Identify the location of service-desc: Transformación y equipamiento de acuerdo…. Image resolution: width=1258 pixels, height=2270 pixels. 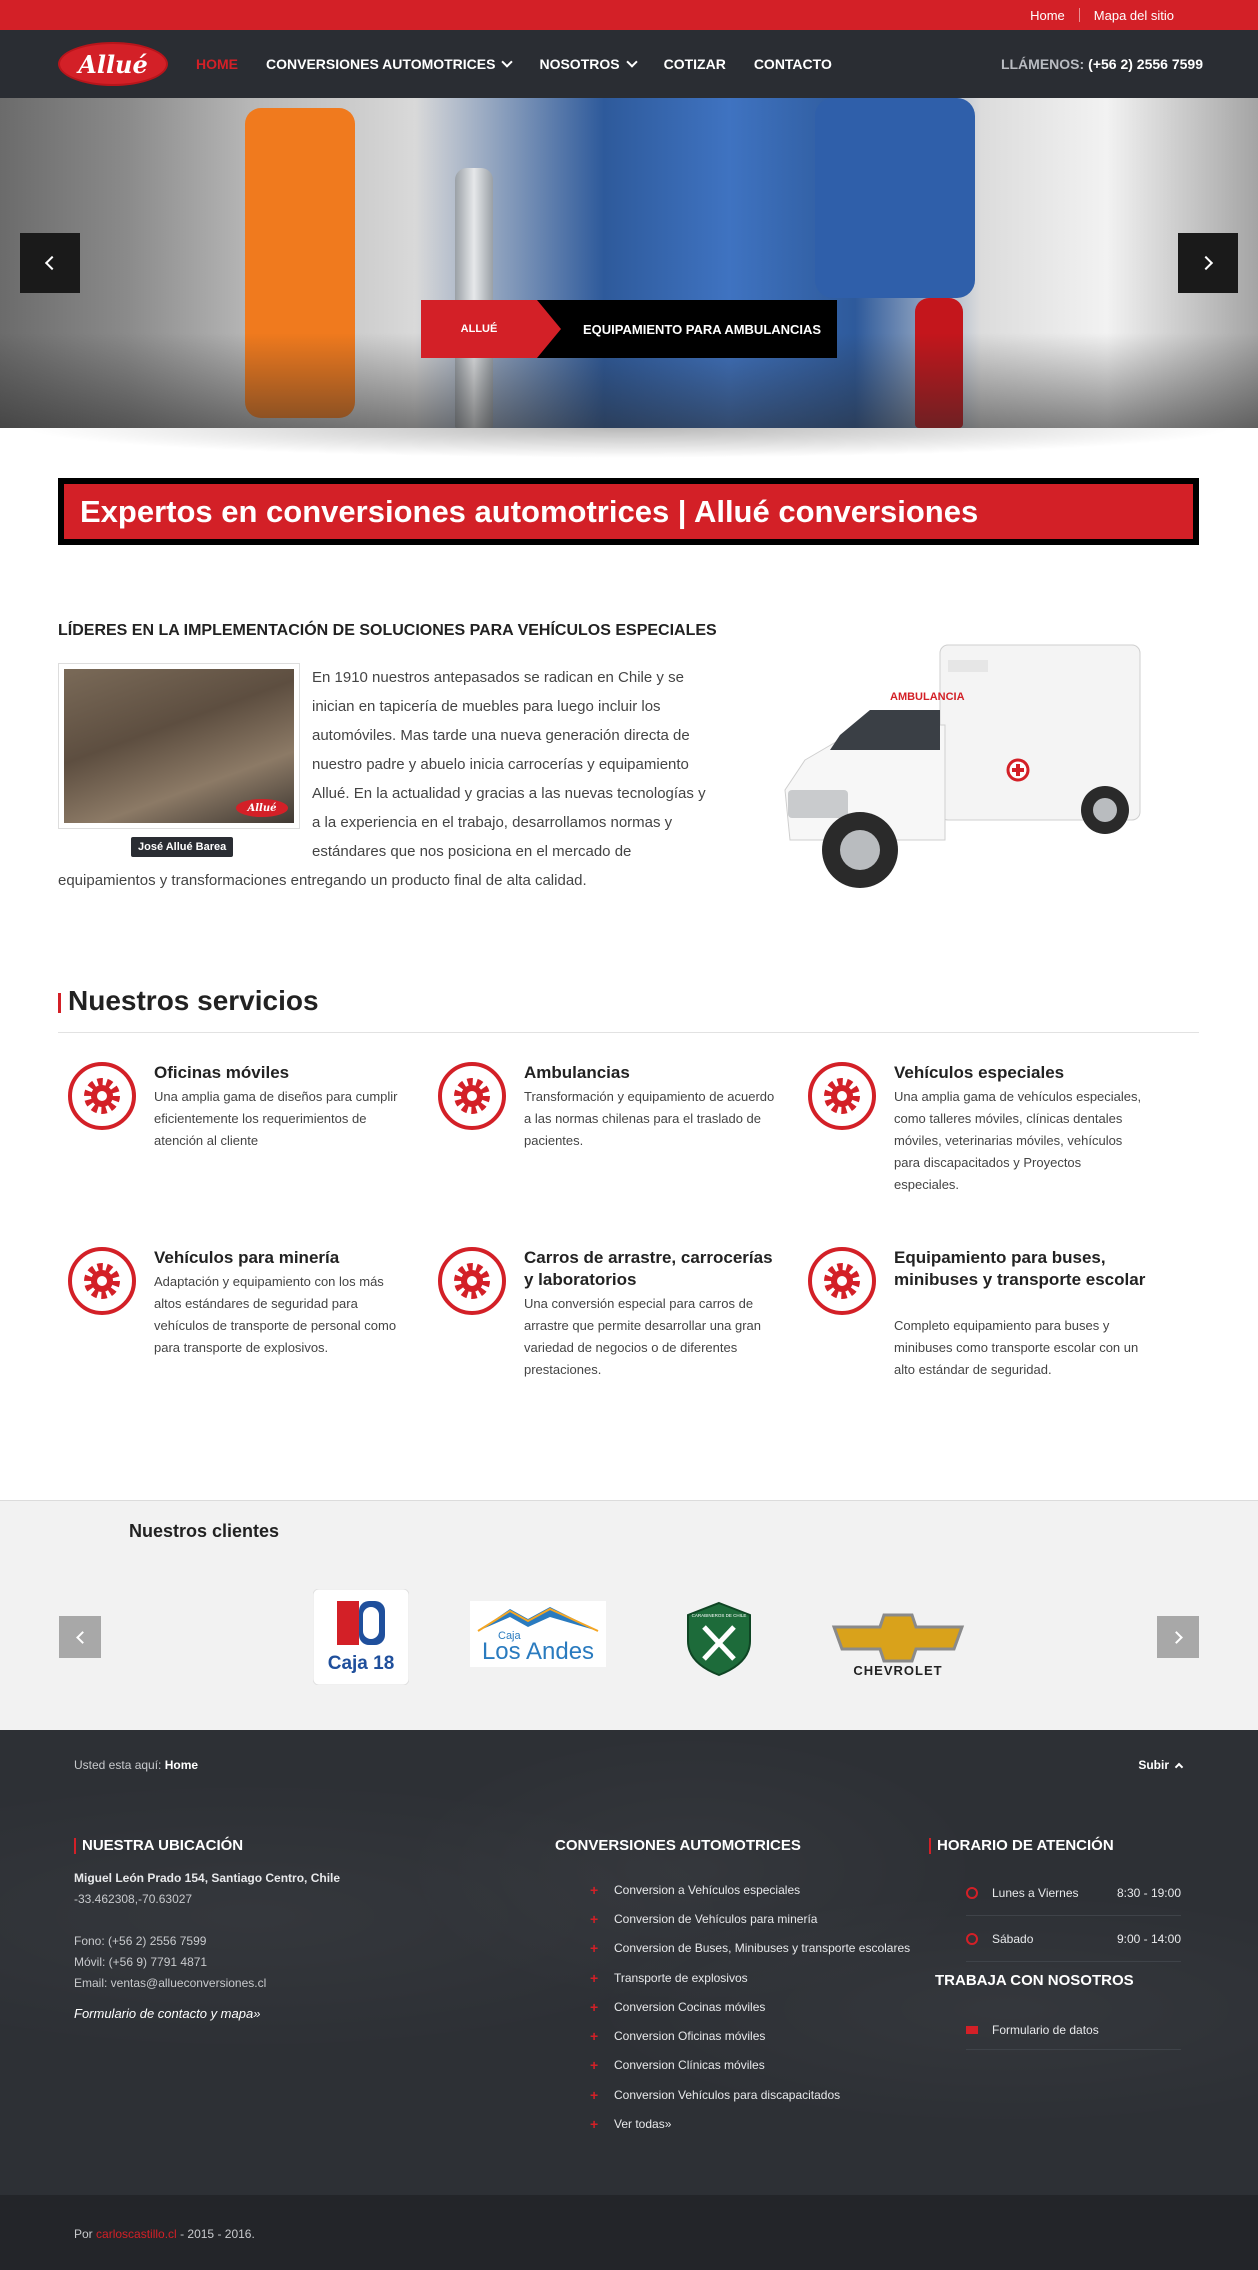
(649, 1118).